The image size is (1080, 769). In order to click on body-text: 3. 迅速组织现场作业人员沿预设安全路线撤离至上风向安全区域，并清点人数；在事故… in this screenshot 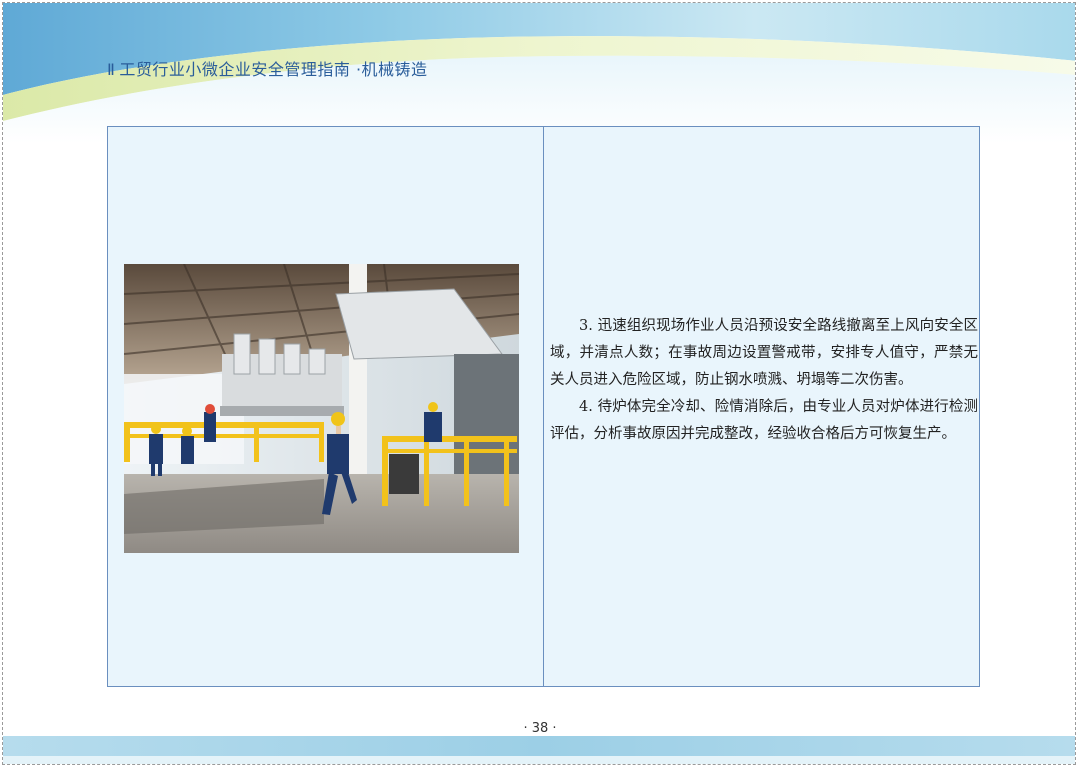, I will do `click(764, 380)`.